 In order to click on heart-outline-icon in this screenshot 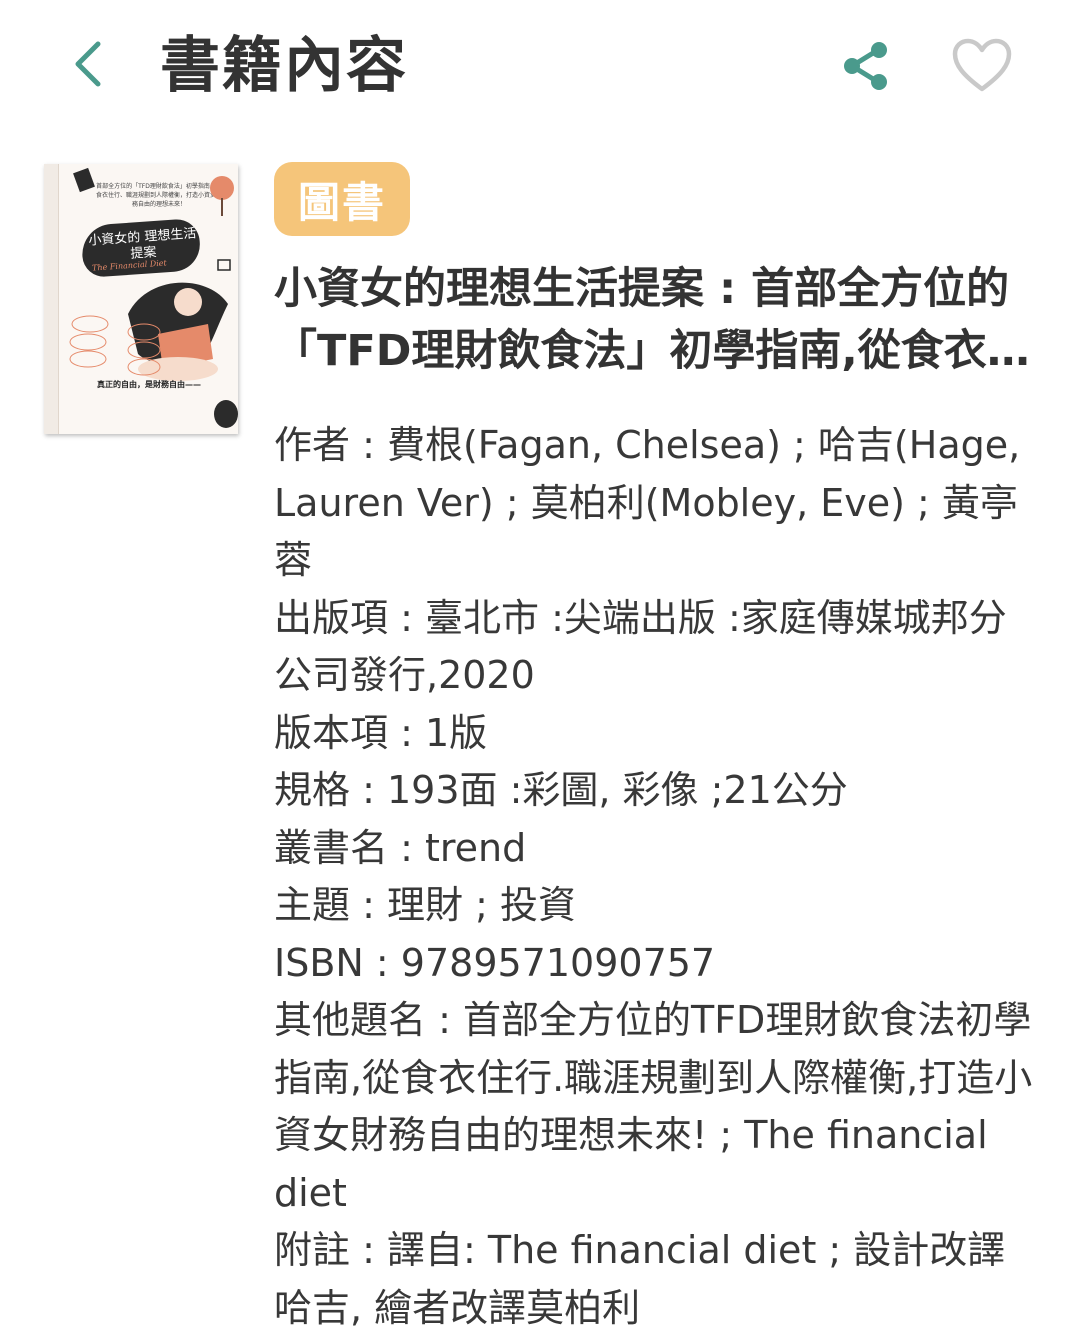, I will do `click(982, 65)`.